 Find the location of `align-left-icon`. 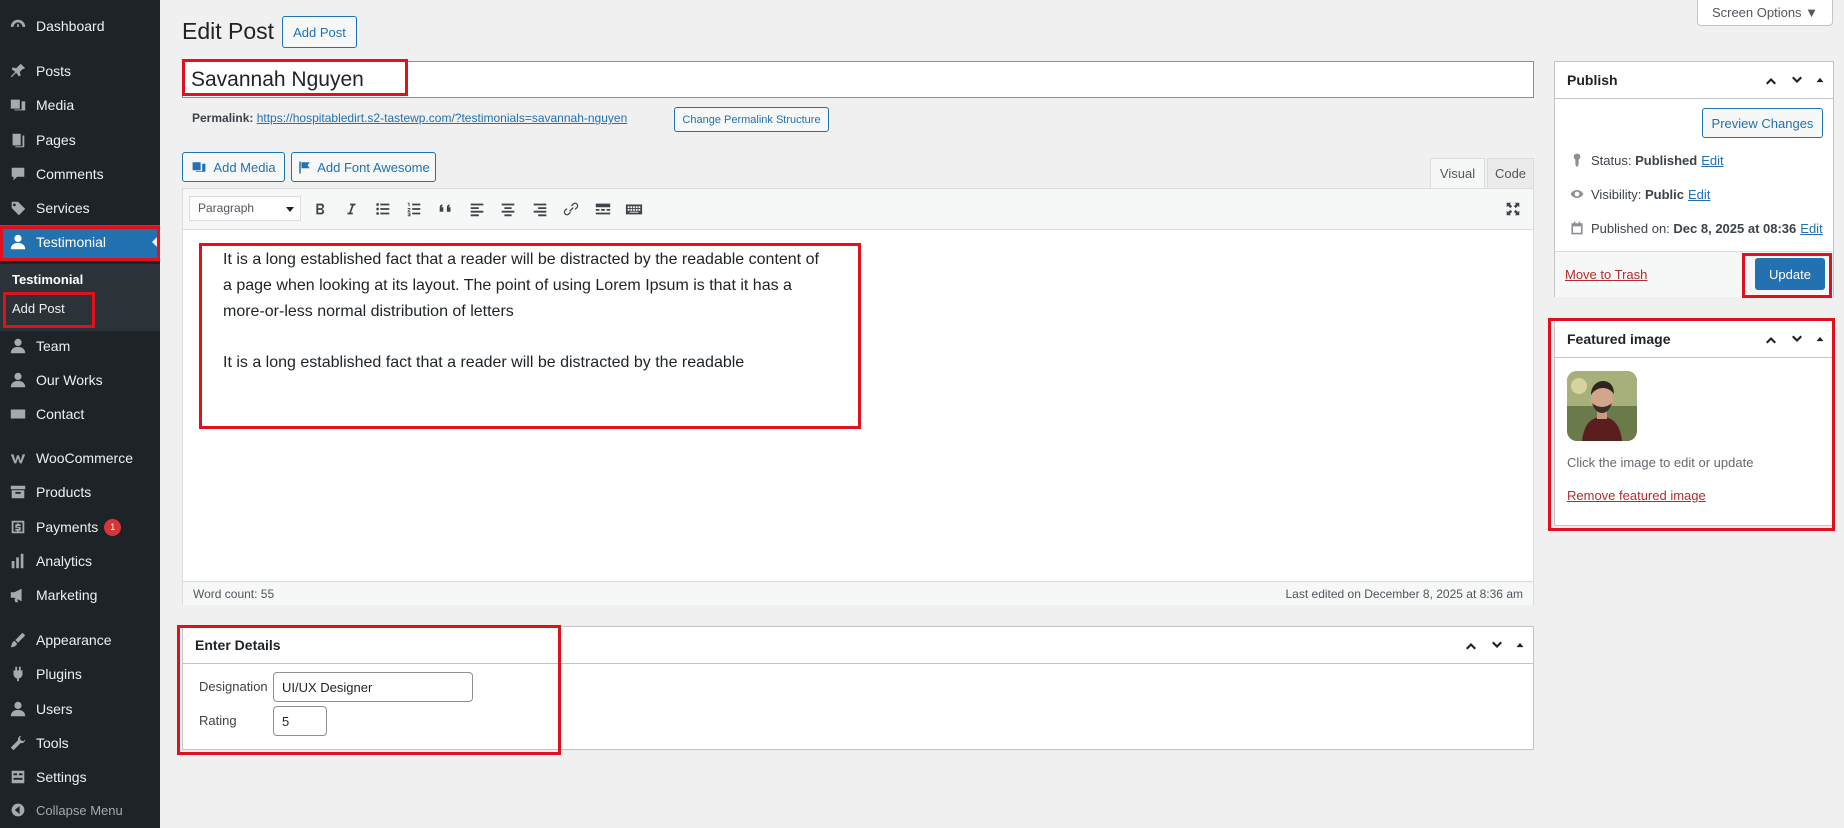

align-left-icon is located at coordinates (477, 209).